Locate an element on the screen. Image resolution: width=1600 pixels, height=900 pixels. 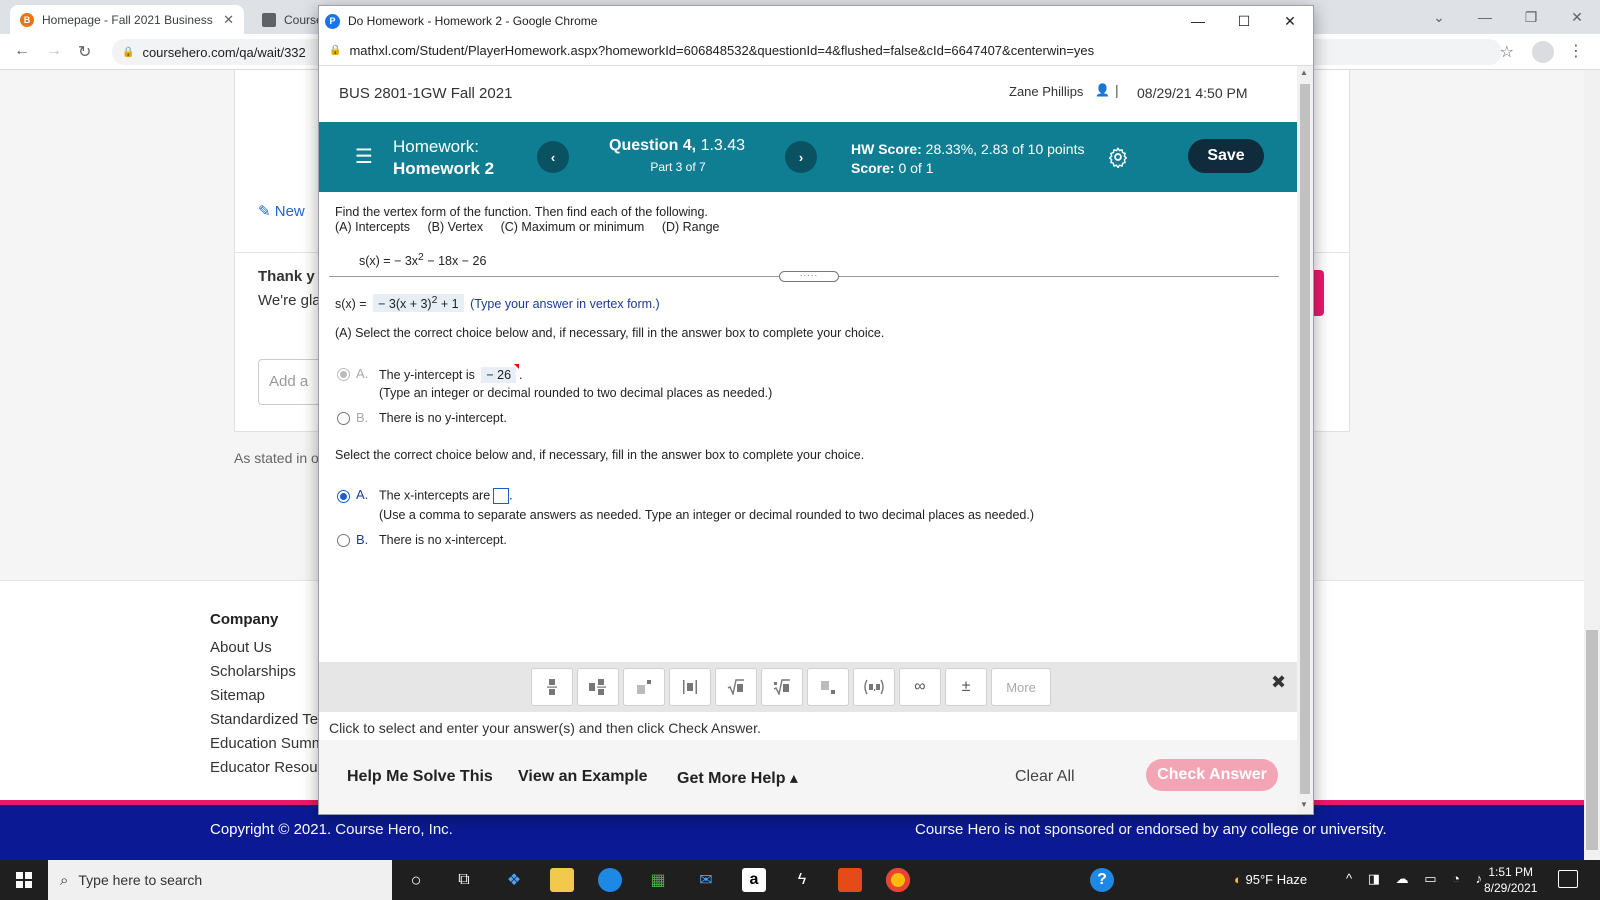
save-button: Save is located at coordinates (1226, 156).